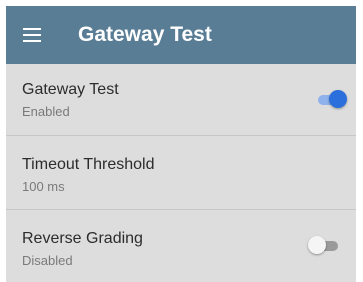 This screenshot has width=363, height=282. I want to click on reverse-grading-toggle, so click(324, 246).